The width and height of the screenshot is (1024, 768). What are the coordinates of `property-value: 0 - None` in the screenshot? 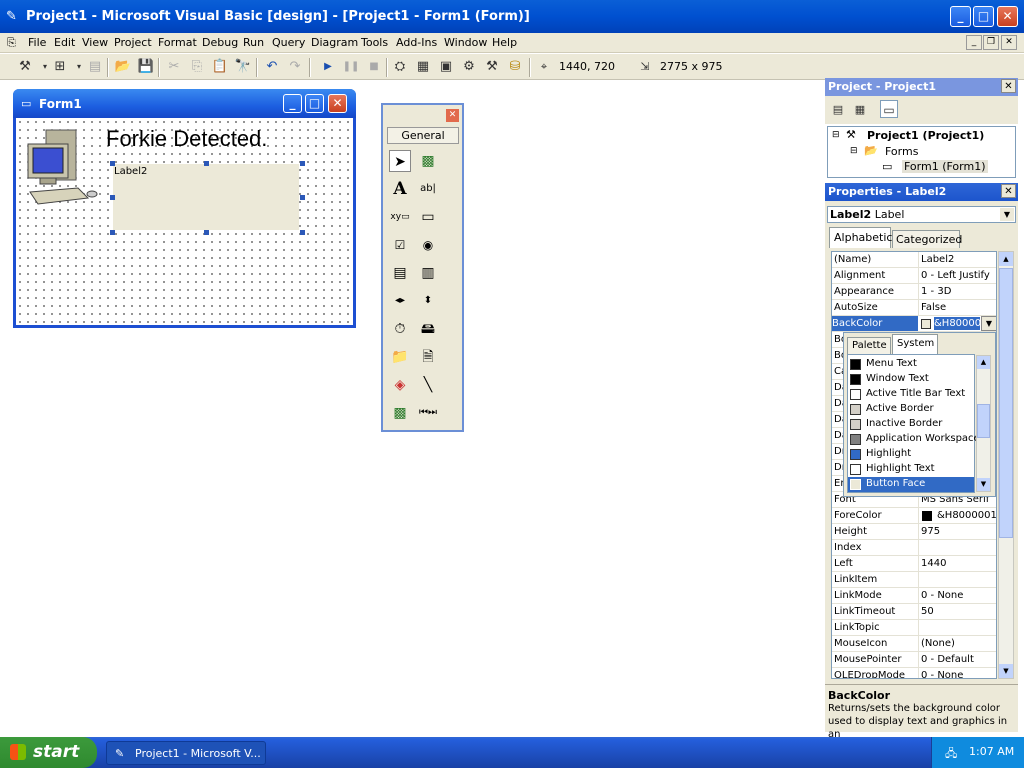 It's located at (957, 596).